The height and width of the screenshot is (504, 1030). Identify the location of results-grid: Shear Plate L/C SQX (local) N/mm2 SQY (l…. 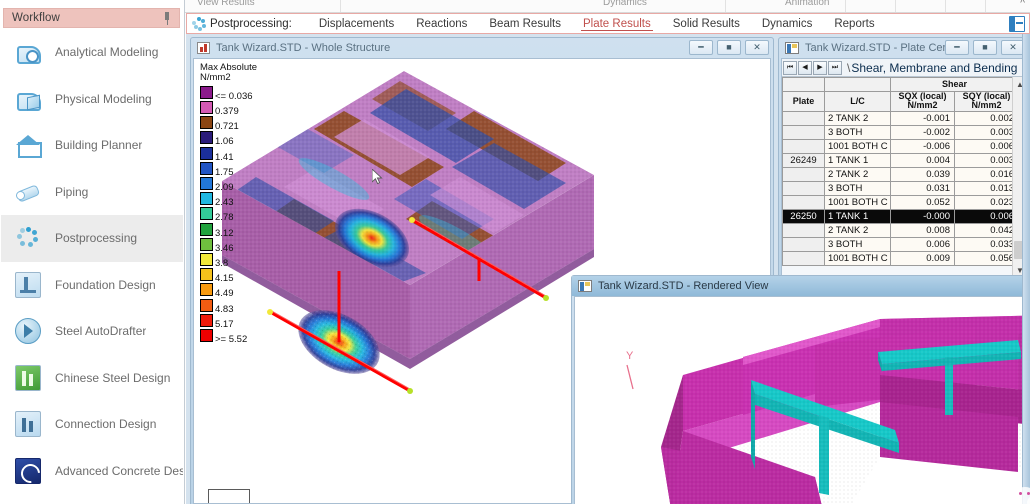
(904, 177).